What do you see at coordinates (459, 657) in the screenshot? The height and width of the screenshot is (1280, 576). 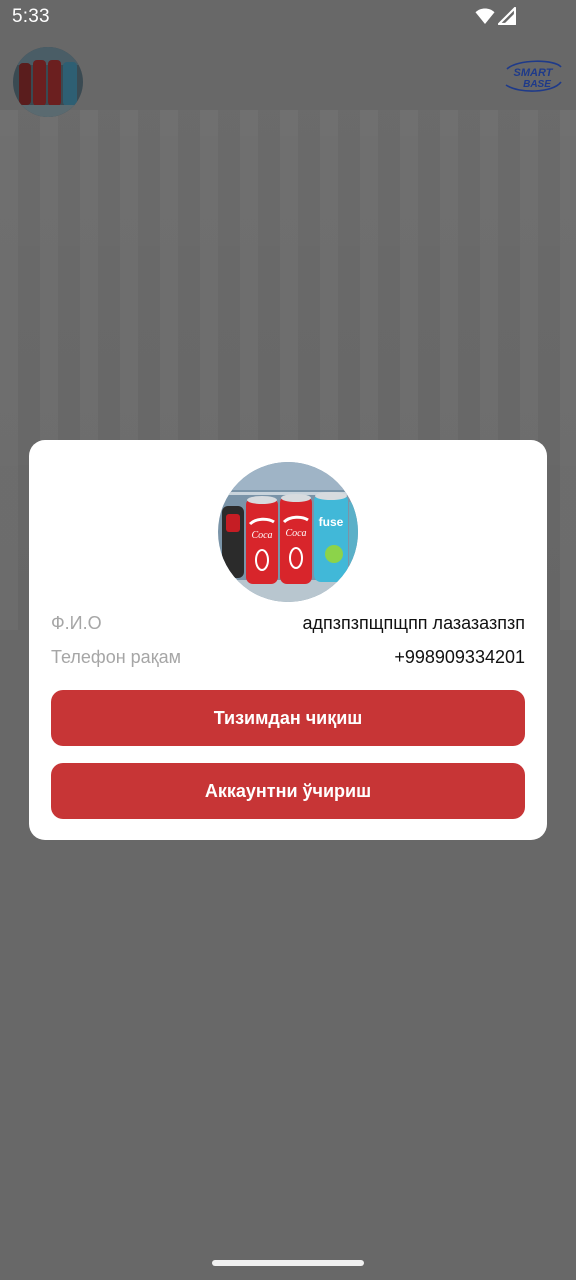 I see `phone-value: +998909334201` at bounding box center [459, 657].